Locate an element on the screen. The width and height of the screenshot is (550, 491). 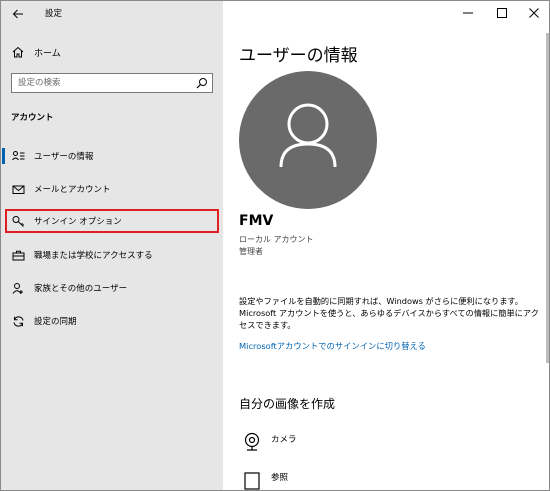
scrollbar is located at coordinates (547, 198).